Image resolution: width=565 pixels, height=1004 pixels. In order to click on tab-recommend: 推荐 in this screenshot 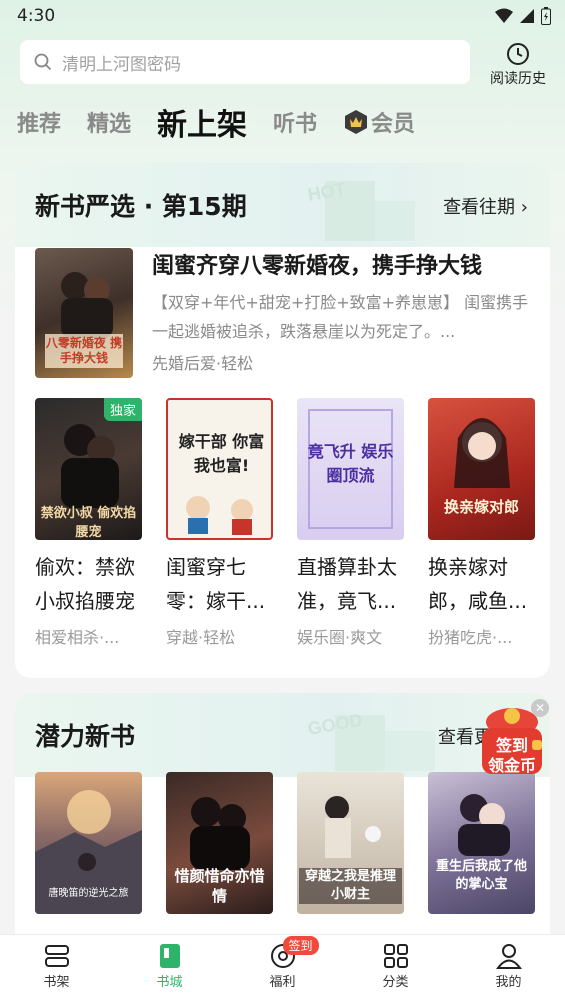, I will do `click(39, 122)`.